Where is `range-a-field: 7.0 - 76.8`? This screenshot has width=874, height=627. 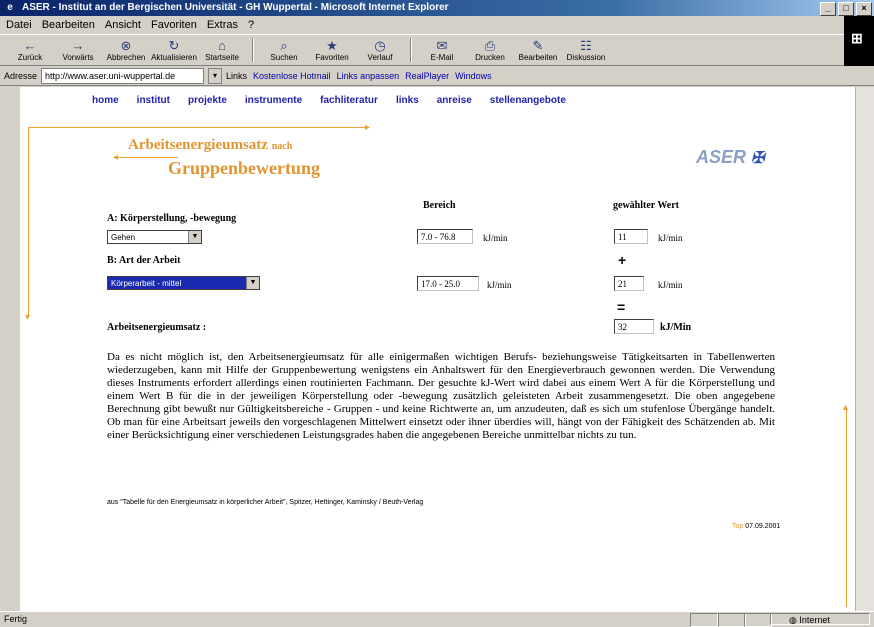
range-a-field: 7.0 - 76.8 is located at coordinates (445, 236).